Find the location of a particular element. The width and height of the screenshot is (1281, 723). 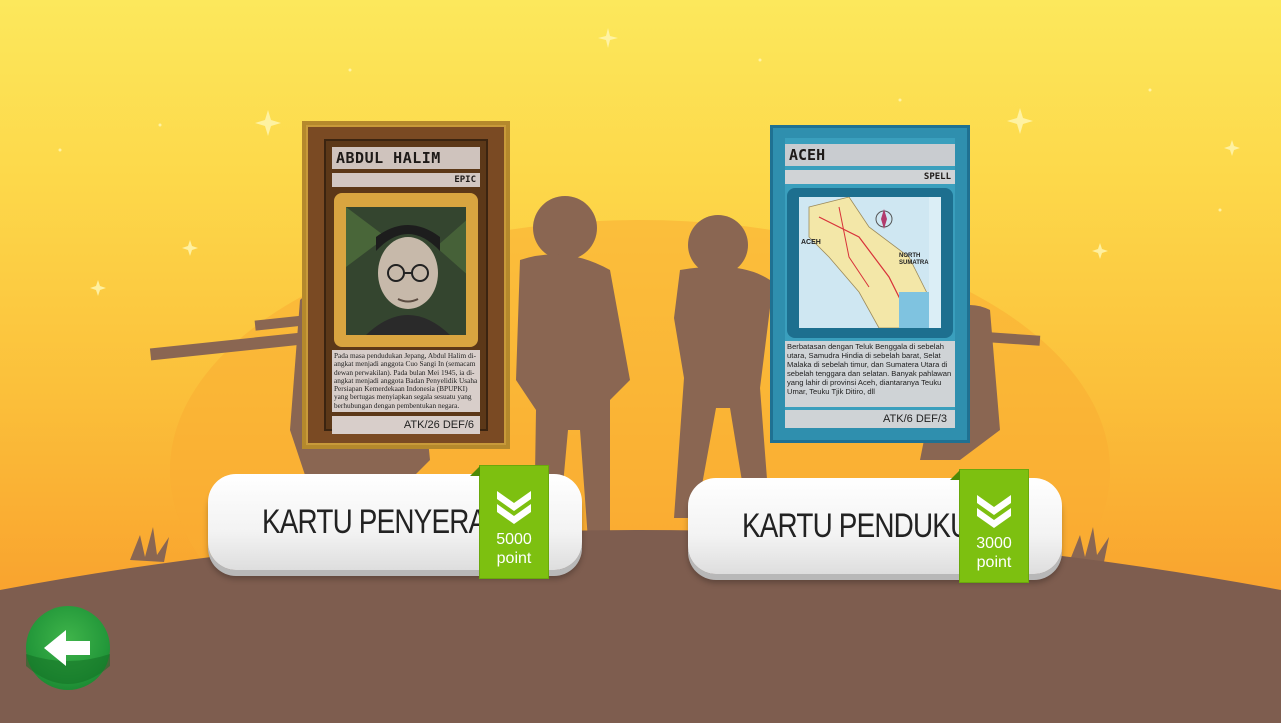

supporter-price-amount: 3000 is located at coordinates (994, 543).